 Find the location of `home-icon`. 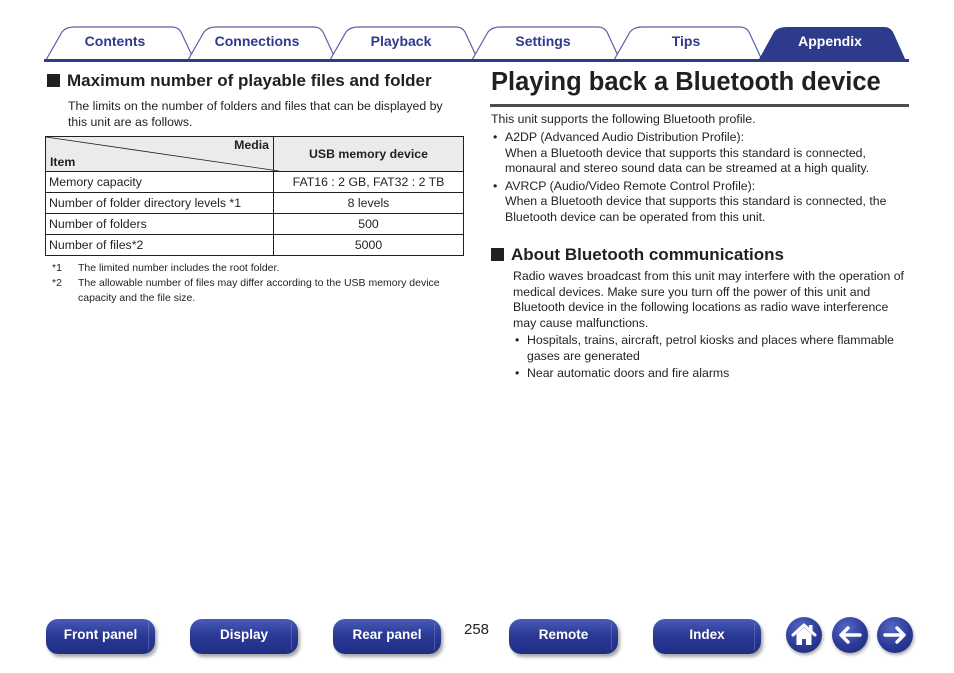

home-icon is located at coordinates (804, 634).